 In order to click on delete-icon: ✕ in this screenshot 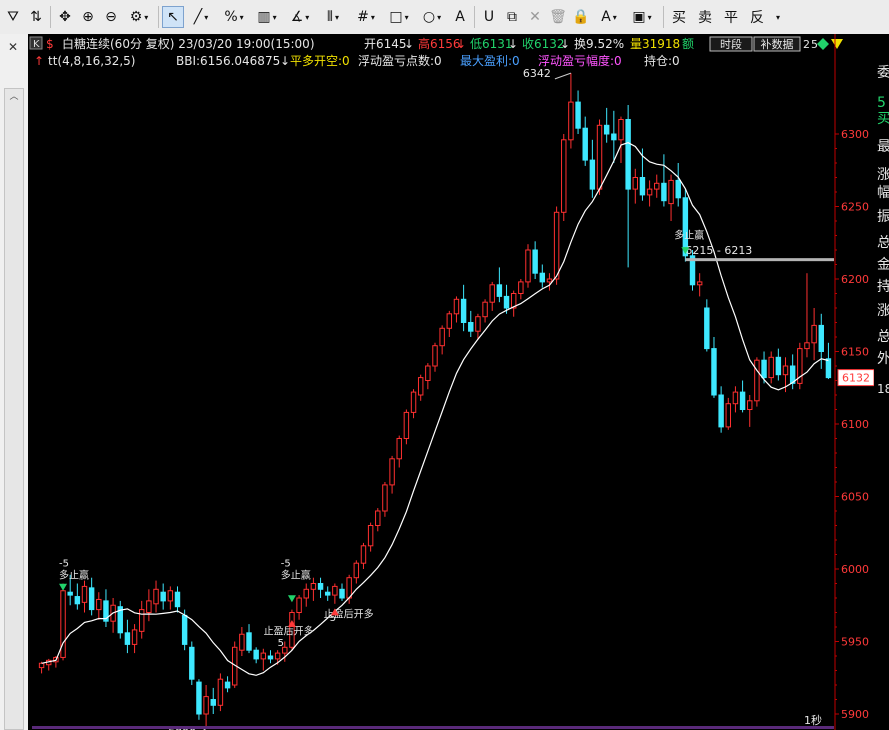, I will do `click(535, 17)`.